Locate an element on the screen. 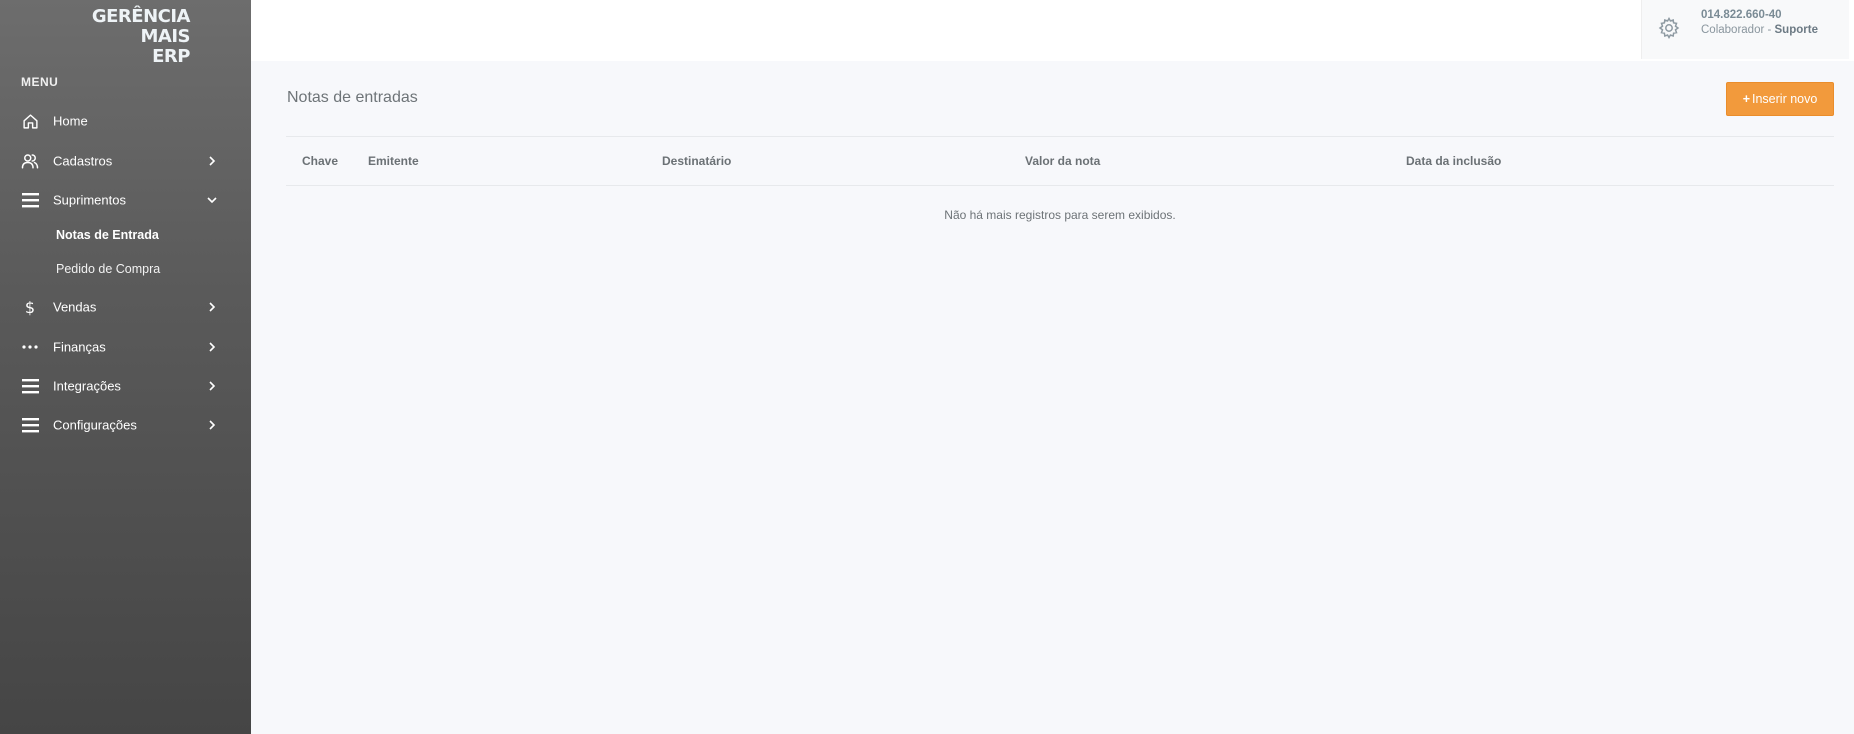 The height and width of the screenshot is (734, 1854). column-header-data-da-inclusao: Data da inclusão is located at coordinates (1453, 161).